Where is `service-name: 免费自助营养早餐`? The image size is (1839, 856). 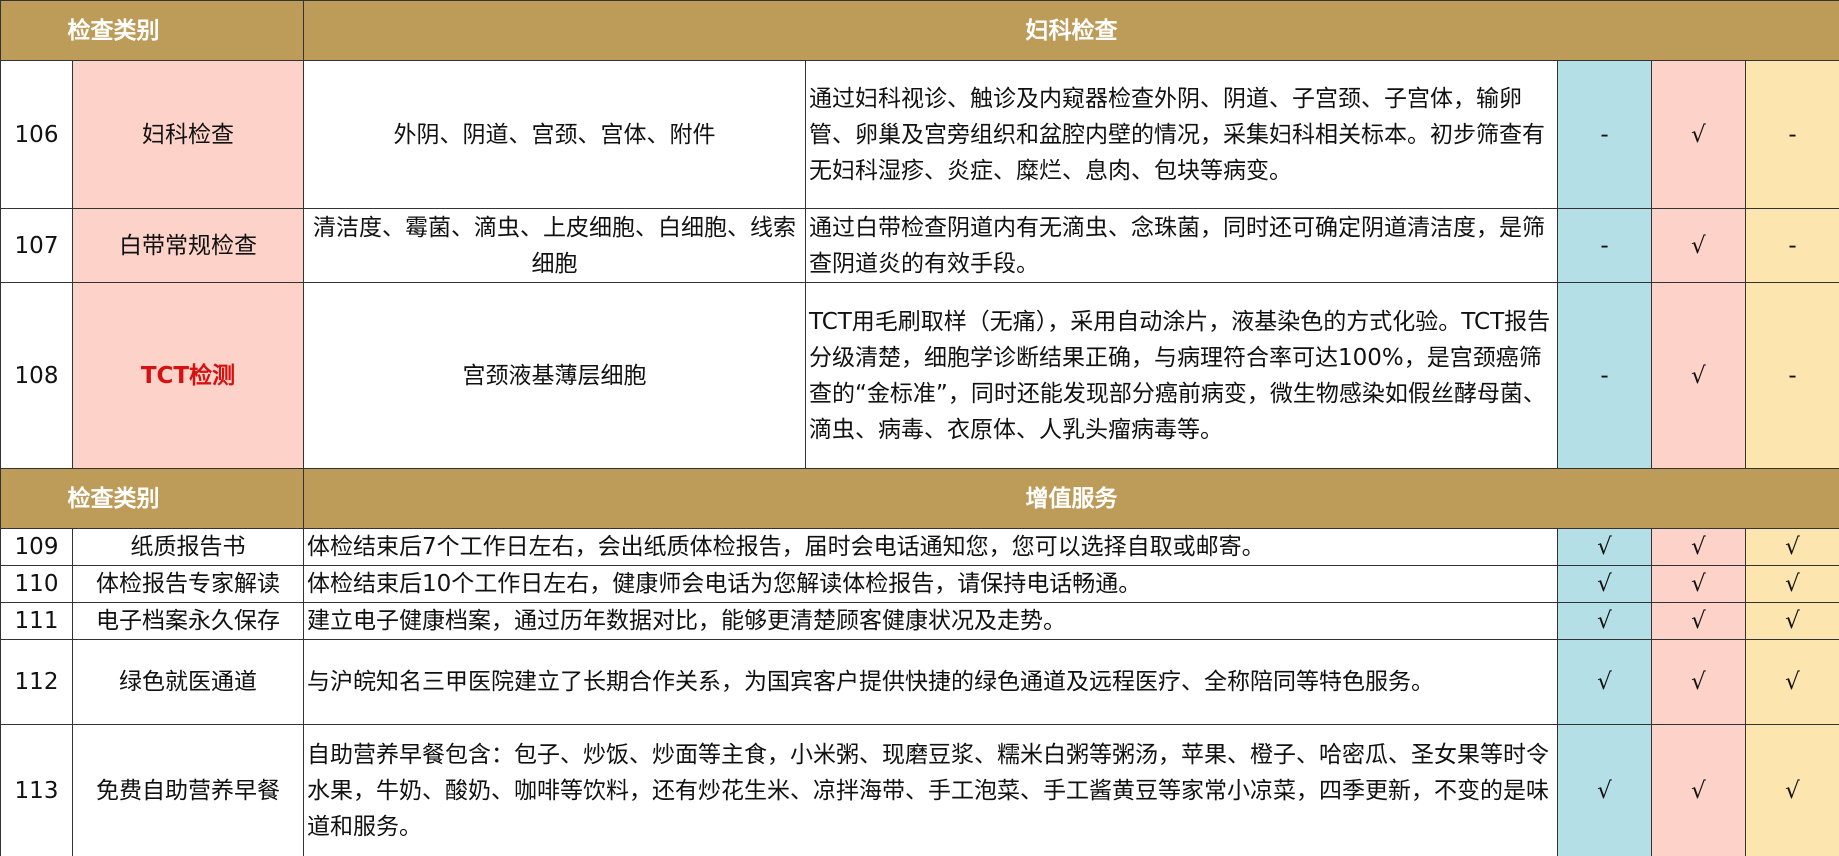
service-name: 免费自助营养早餐 is located at coordinates (188, 790).